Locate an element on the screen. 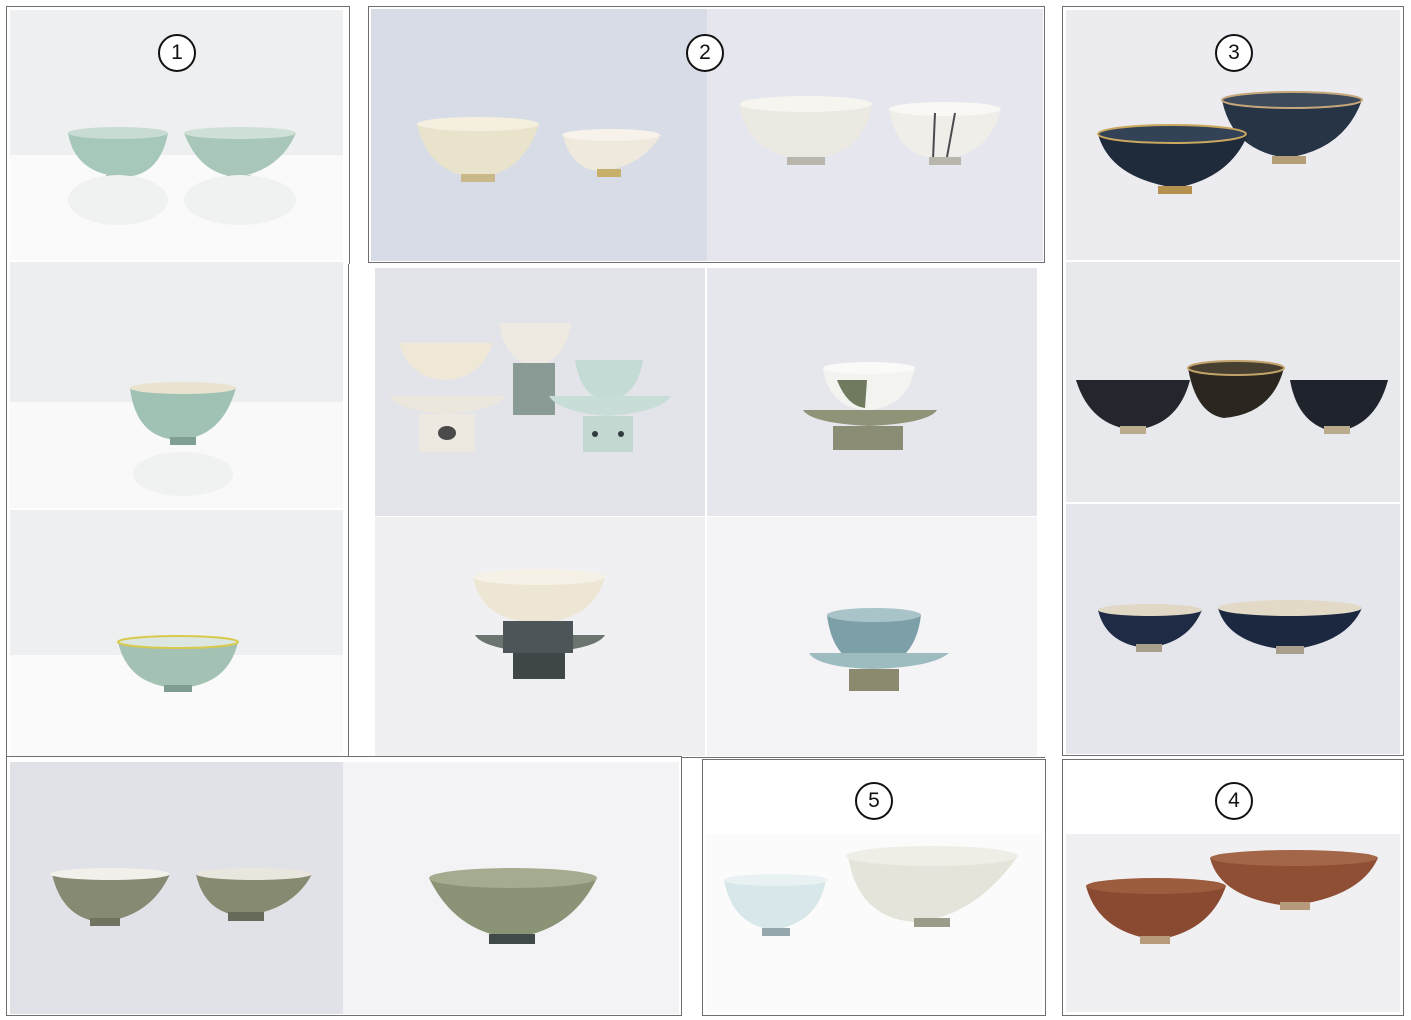 This screenshot has height=1020, width=1411. group-5-badge: 5 is located at coordinates (874, 801).